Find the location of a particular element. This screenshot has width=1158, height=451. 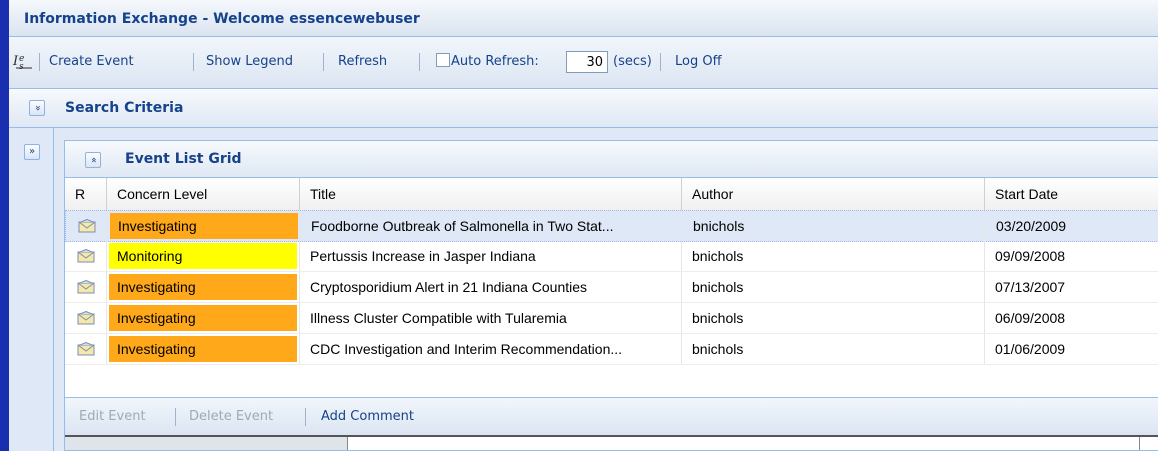

search-criteria-header: » Search Criteria is located at coordinates (583, 108).